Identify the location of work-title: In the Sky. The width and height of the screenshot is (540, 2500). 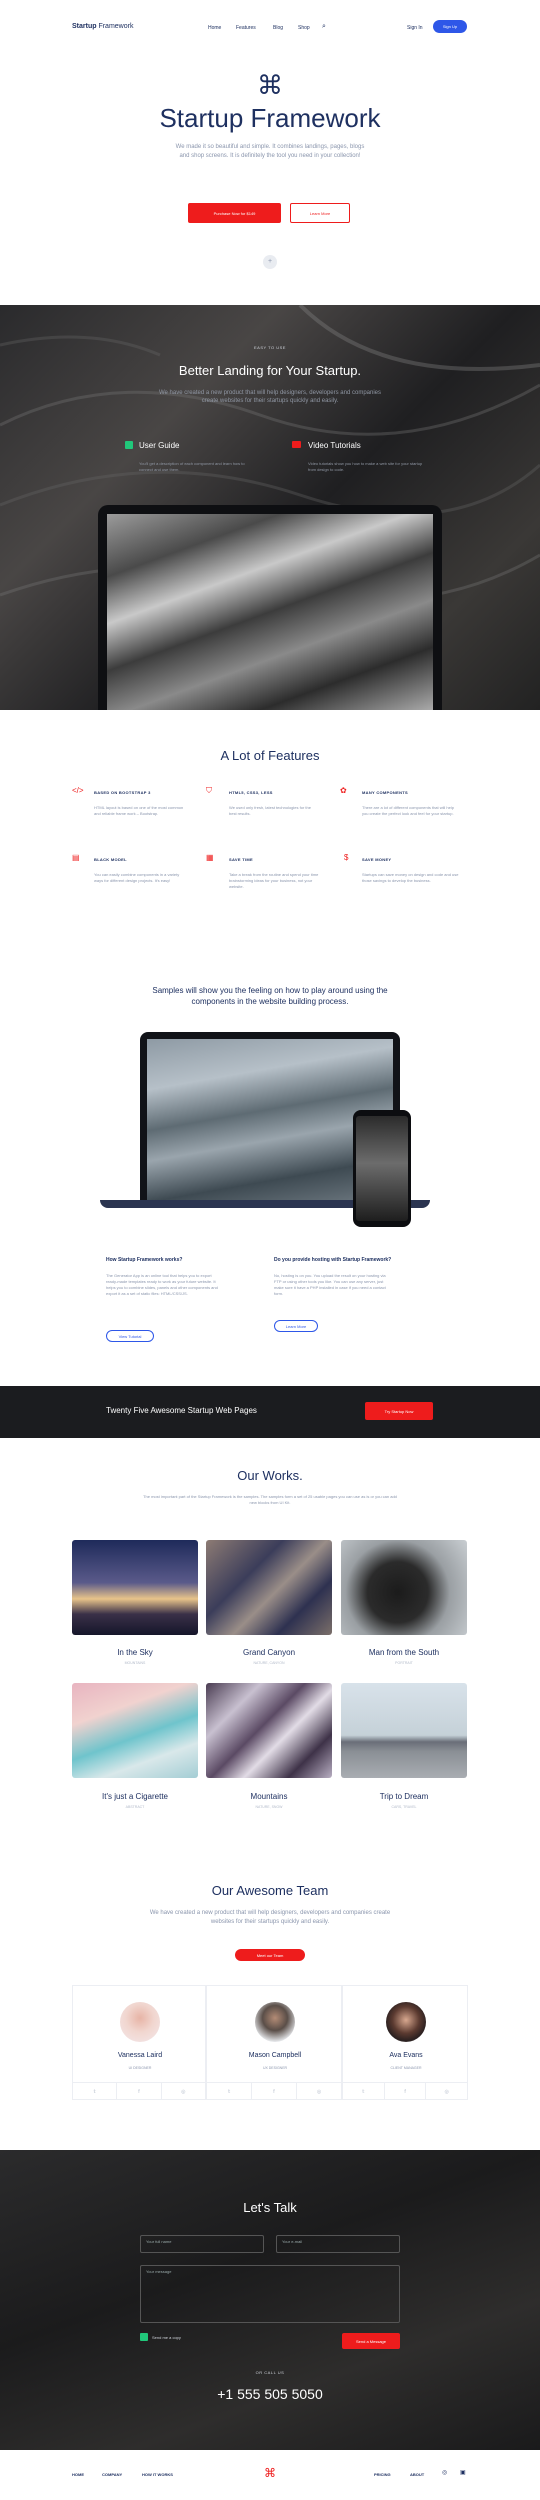
(135, 1652).